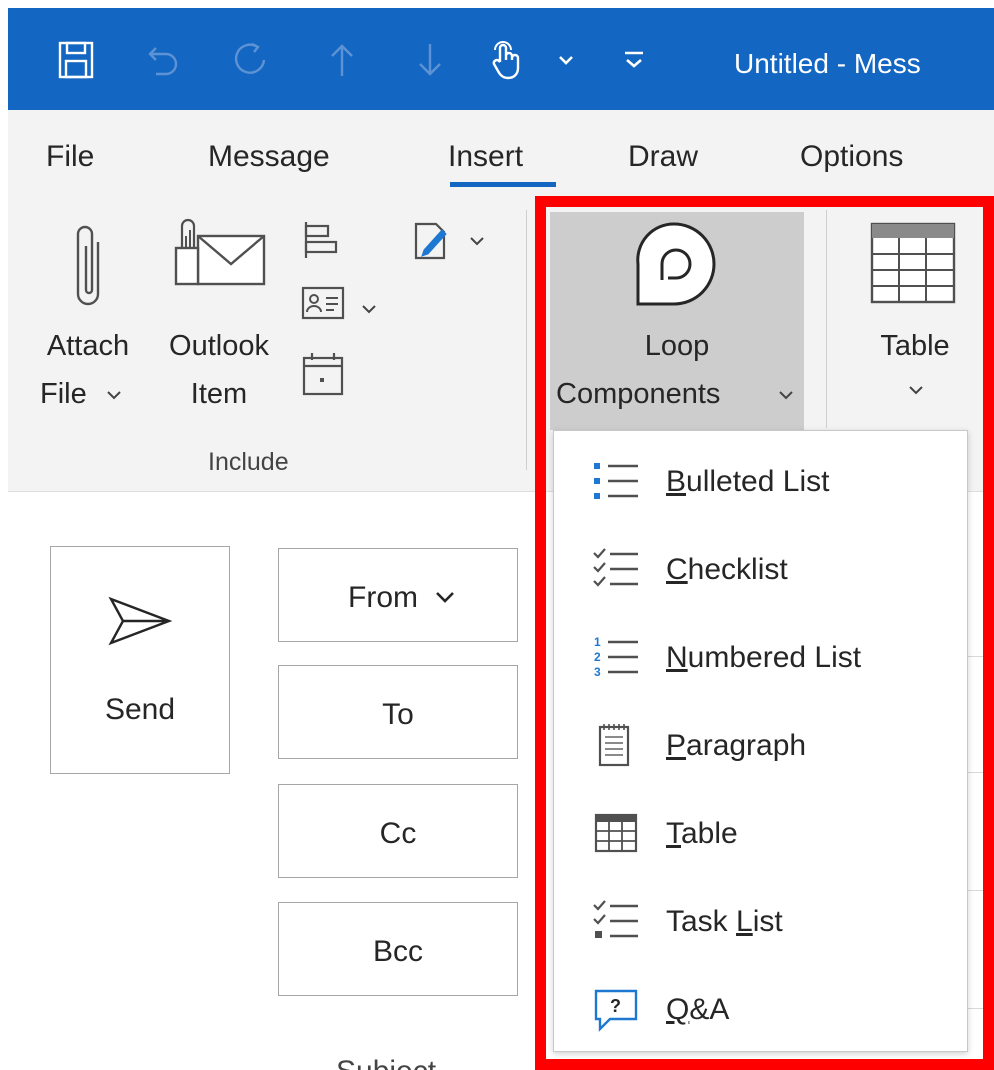  I want to click on menu-item-label: Table, so click(702, 833).